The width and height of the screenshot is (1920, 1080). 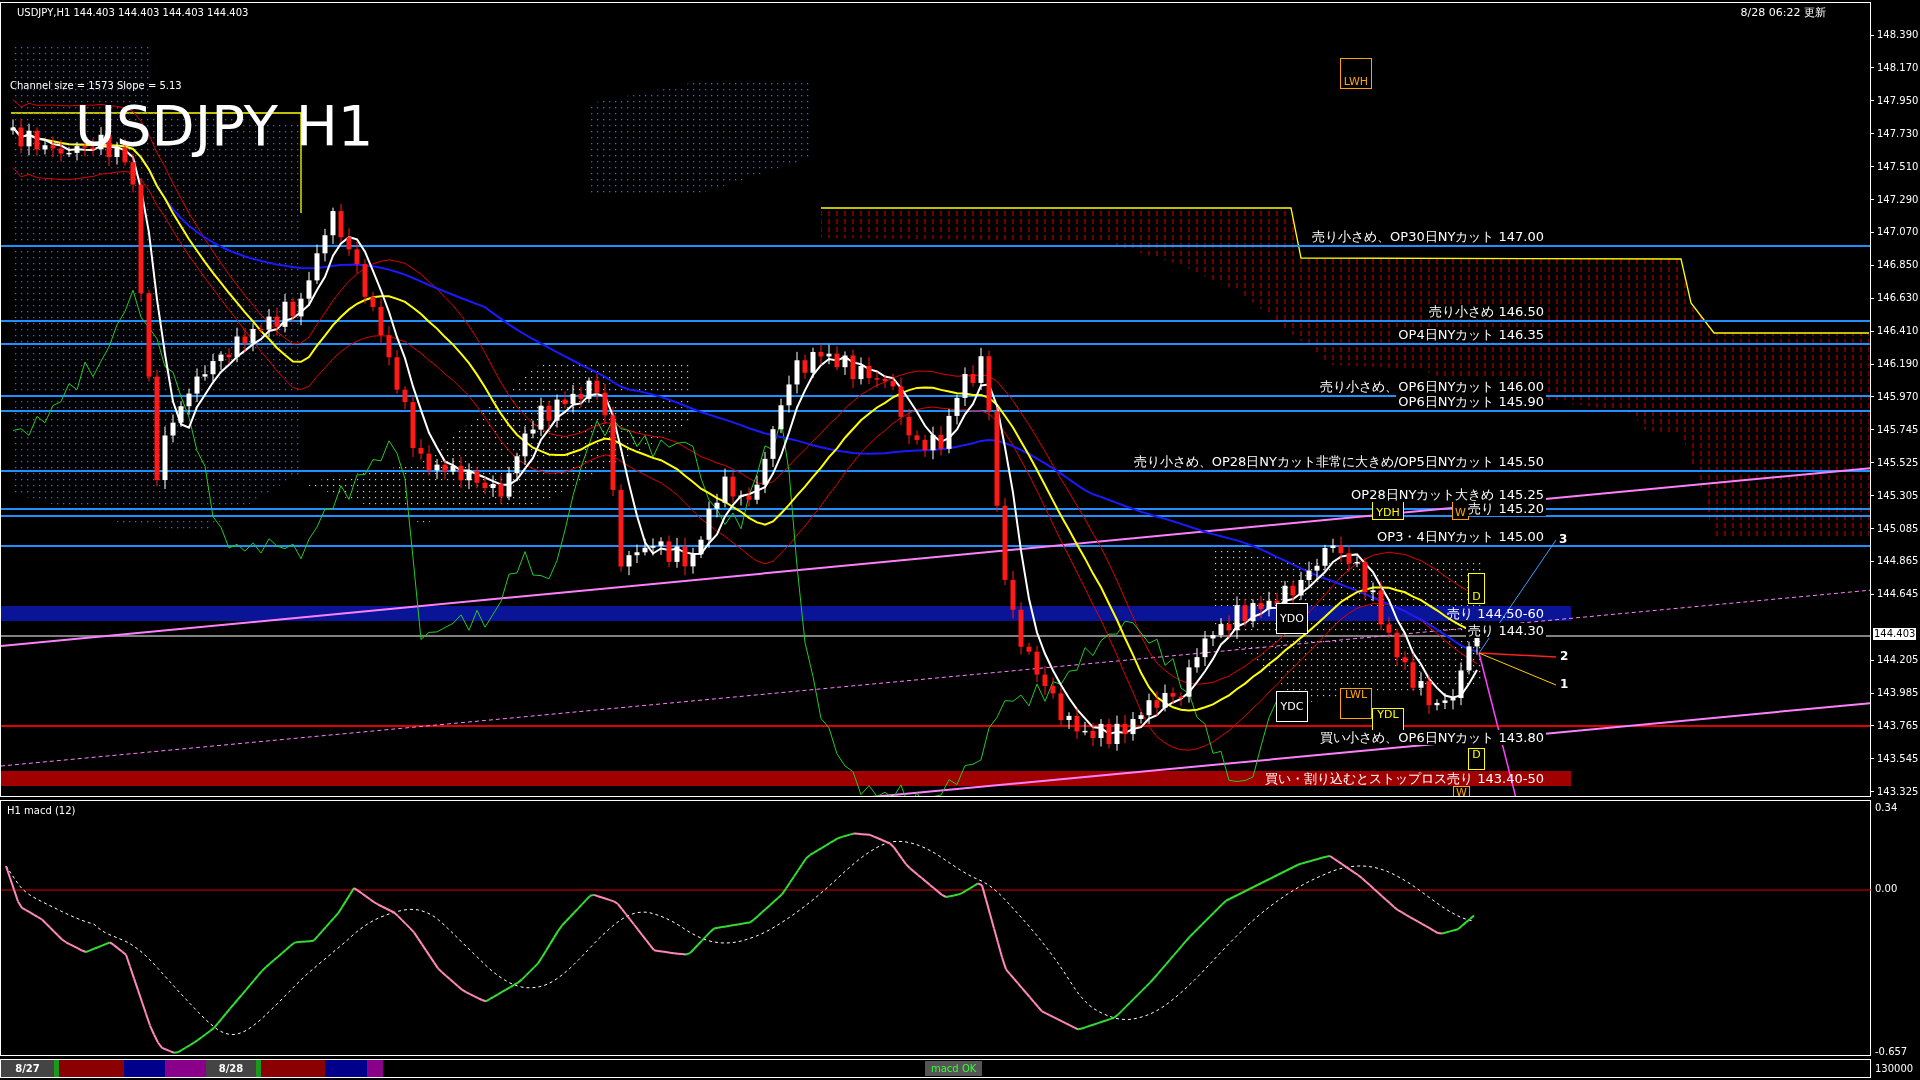 I want to click on price-axis-label: 147.290, so click(x=1898, y=199).